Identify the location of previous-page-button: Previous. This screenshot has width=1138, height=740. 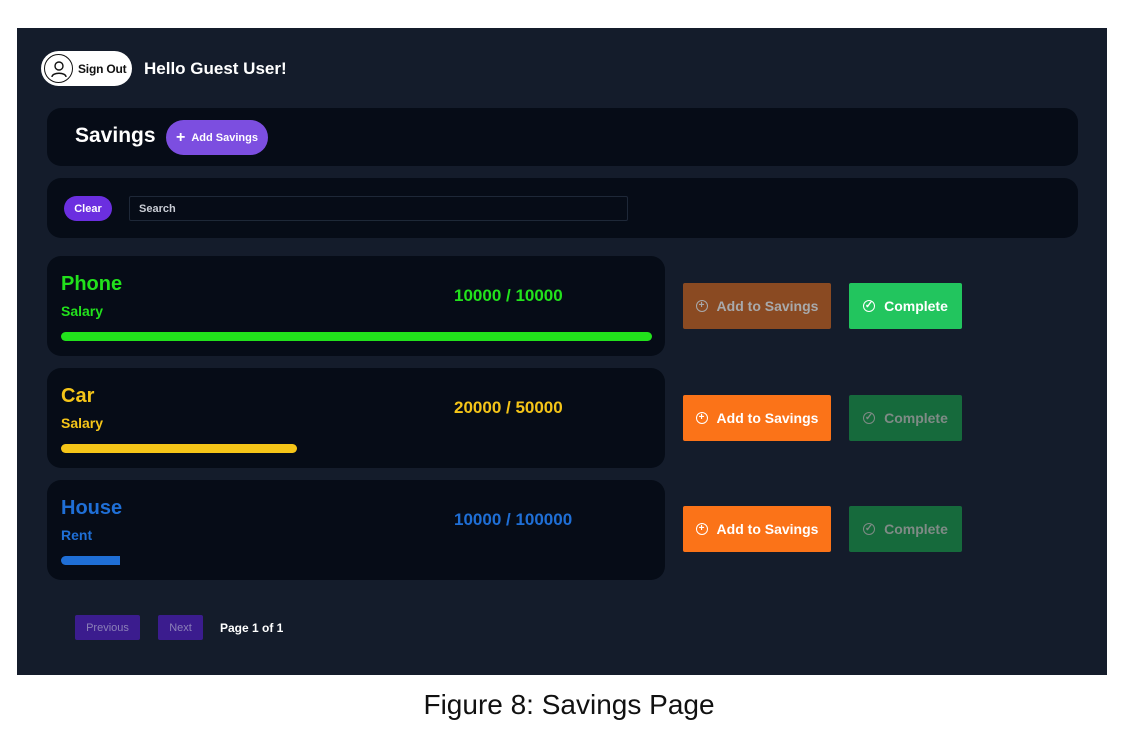
(107, 627).